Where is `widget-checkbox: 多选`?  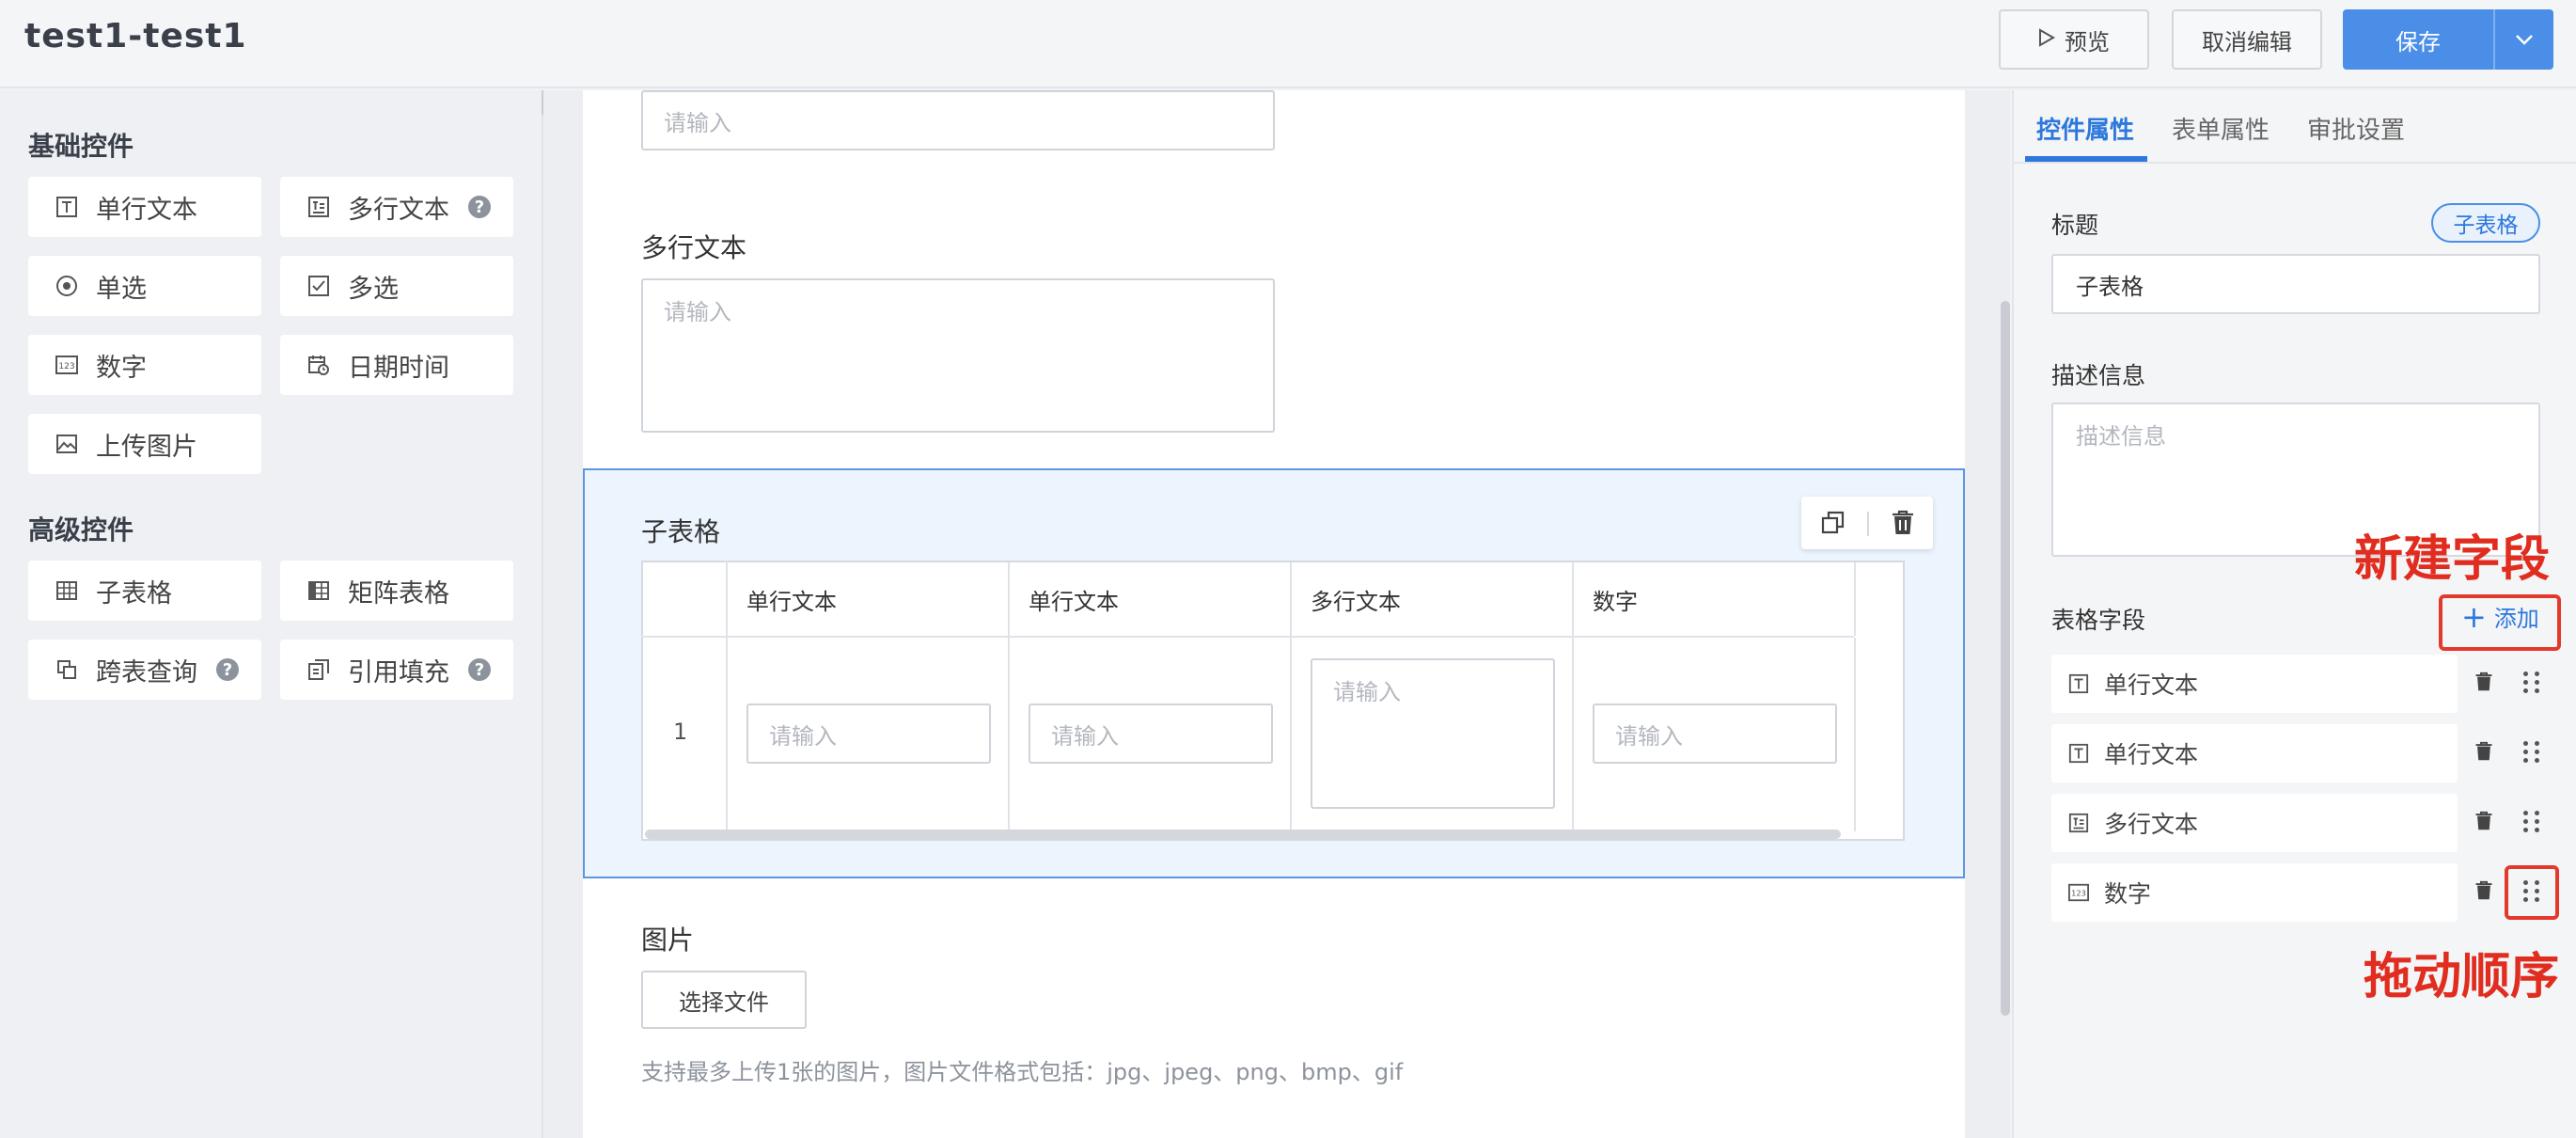 widget-checkbox: 多选 is located at coordinates (397, 286).